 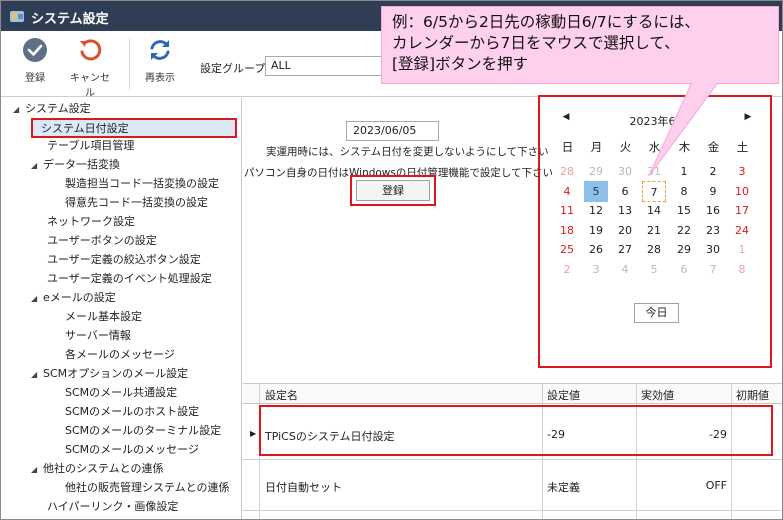 I want to click on tree-node-external-link: ◢ 他社のシステムとの連係, so click(x=97, y=469).